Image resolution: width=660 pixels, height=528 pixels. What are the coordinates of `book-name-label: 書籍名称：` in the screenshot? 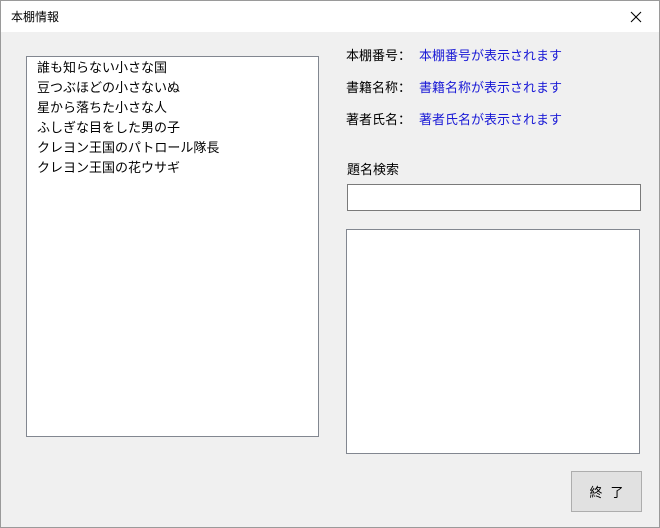 It's located at (379, 88).